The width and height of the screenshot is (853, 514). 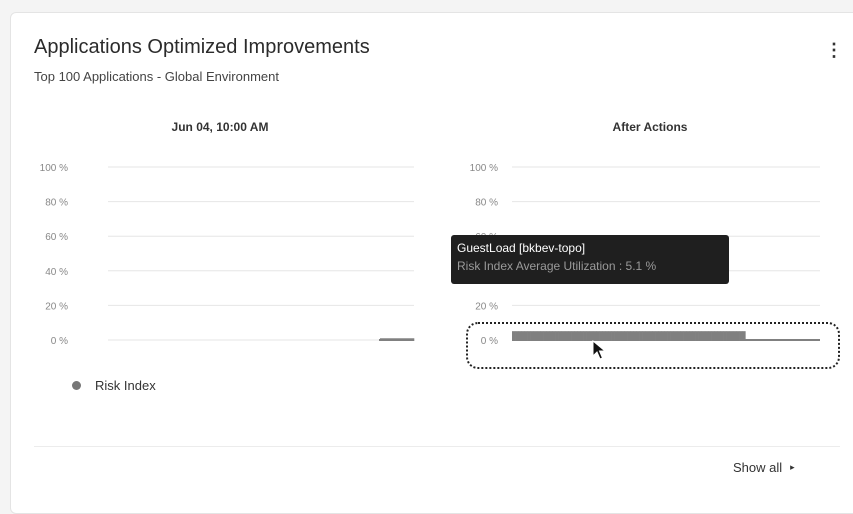 I want to click on legend-label: Risk Index, so click(x=125, y=385).